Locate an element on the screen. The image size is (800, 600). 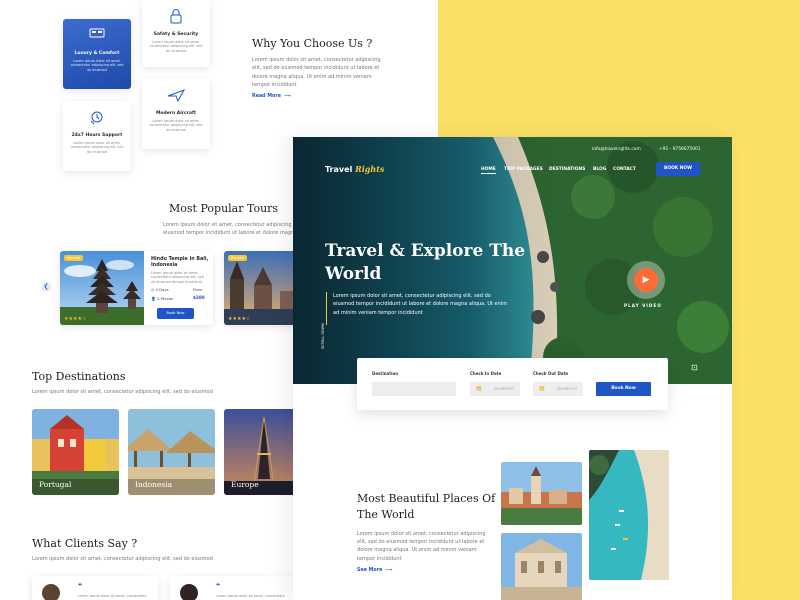
tour-from: From is located at coordinates (198, 289).